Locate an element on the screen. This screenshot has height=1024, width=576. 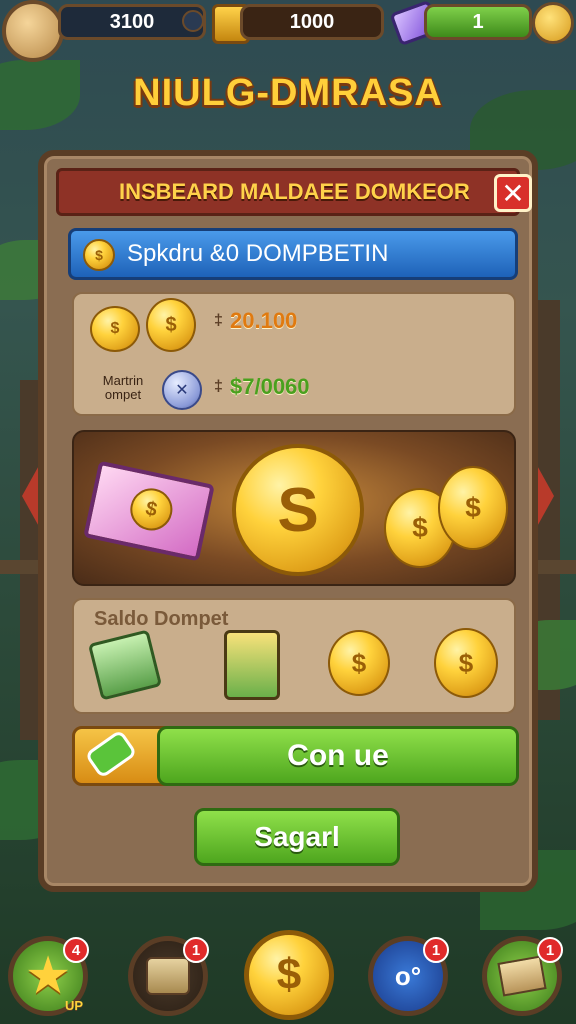
continue-button: Con ue is located at coordinates (338, 756).